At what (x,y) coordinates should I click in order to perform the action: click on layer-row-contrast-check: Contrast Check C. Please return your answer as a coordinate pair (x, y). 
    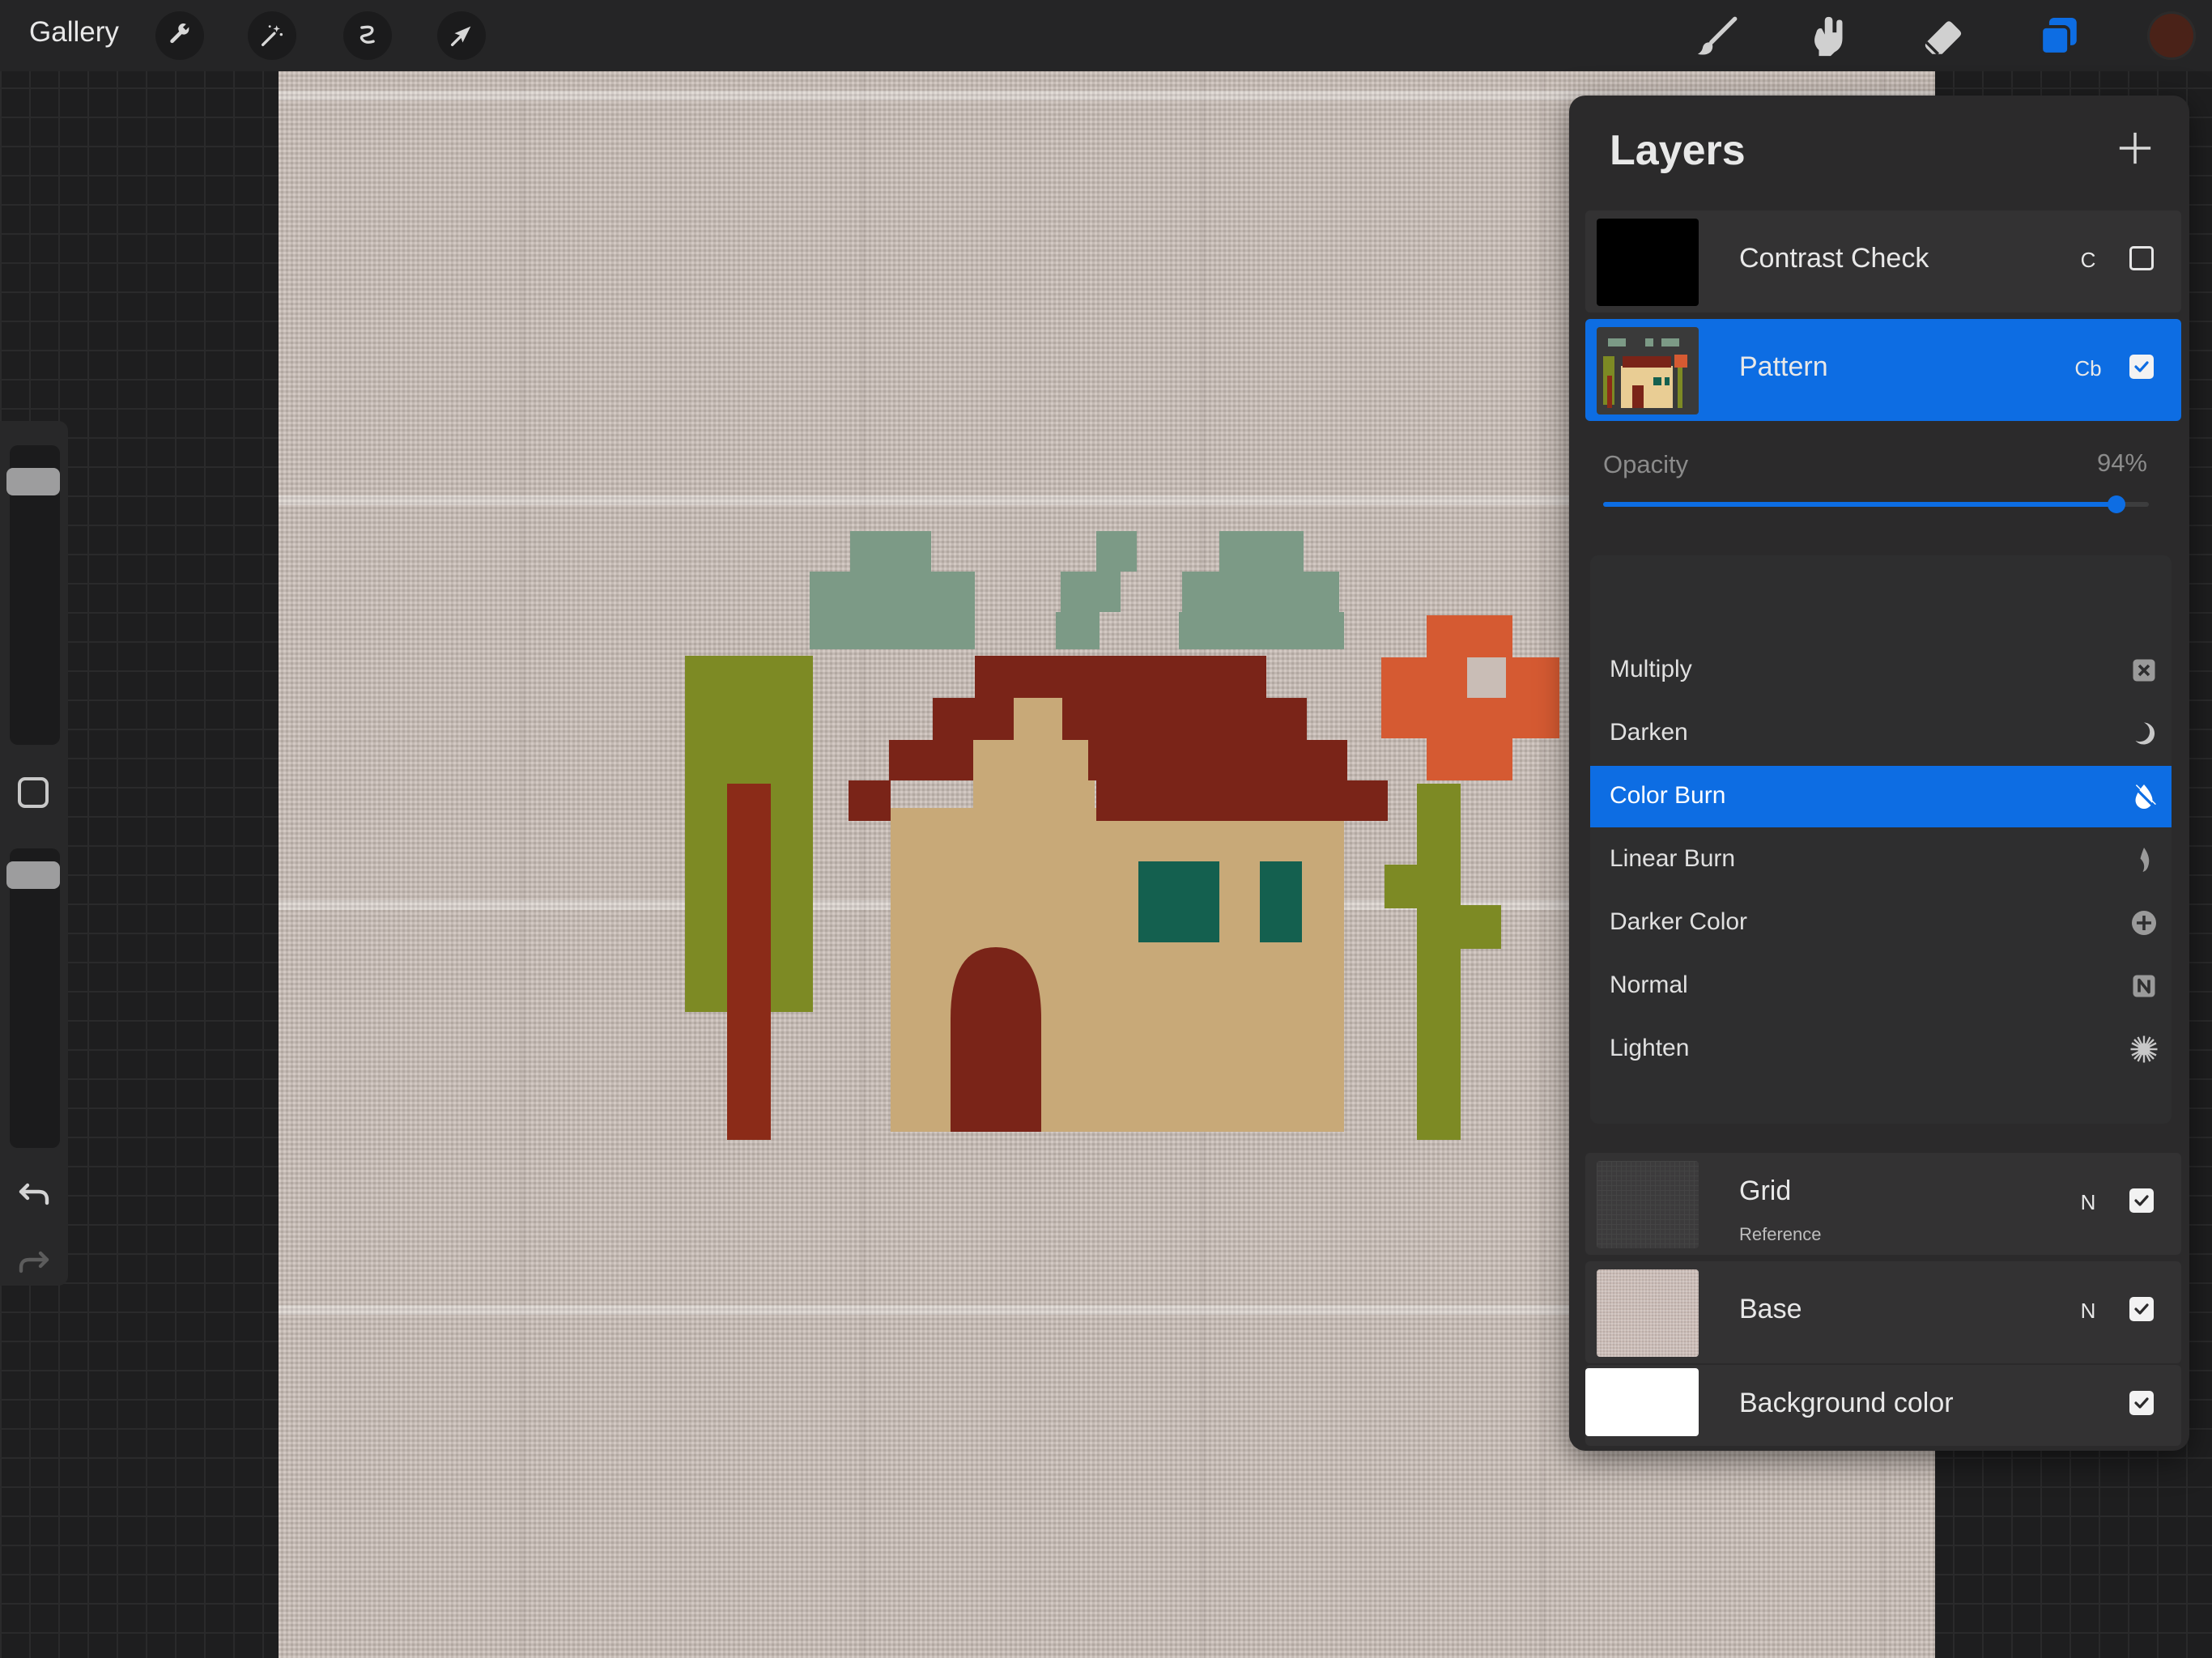
    Looking at the image, I should click on (1883, 261).